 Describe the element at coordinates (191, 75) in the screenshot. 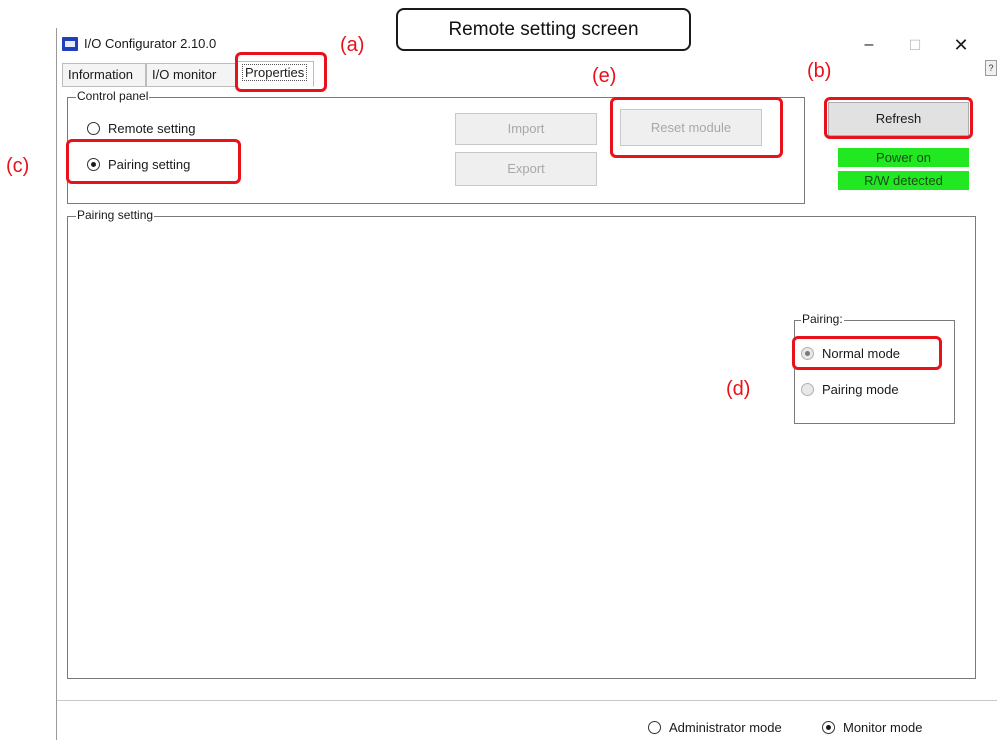

I see `tab-io-monitor: I/O monitor` at that location.